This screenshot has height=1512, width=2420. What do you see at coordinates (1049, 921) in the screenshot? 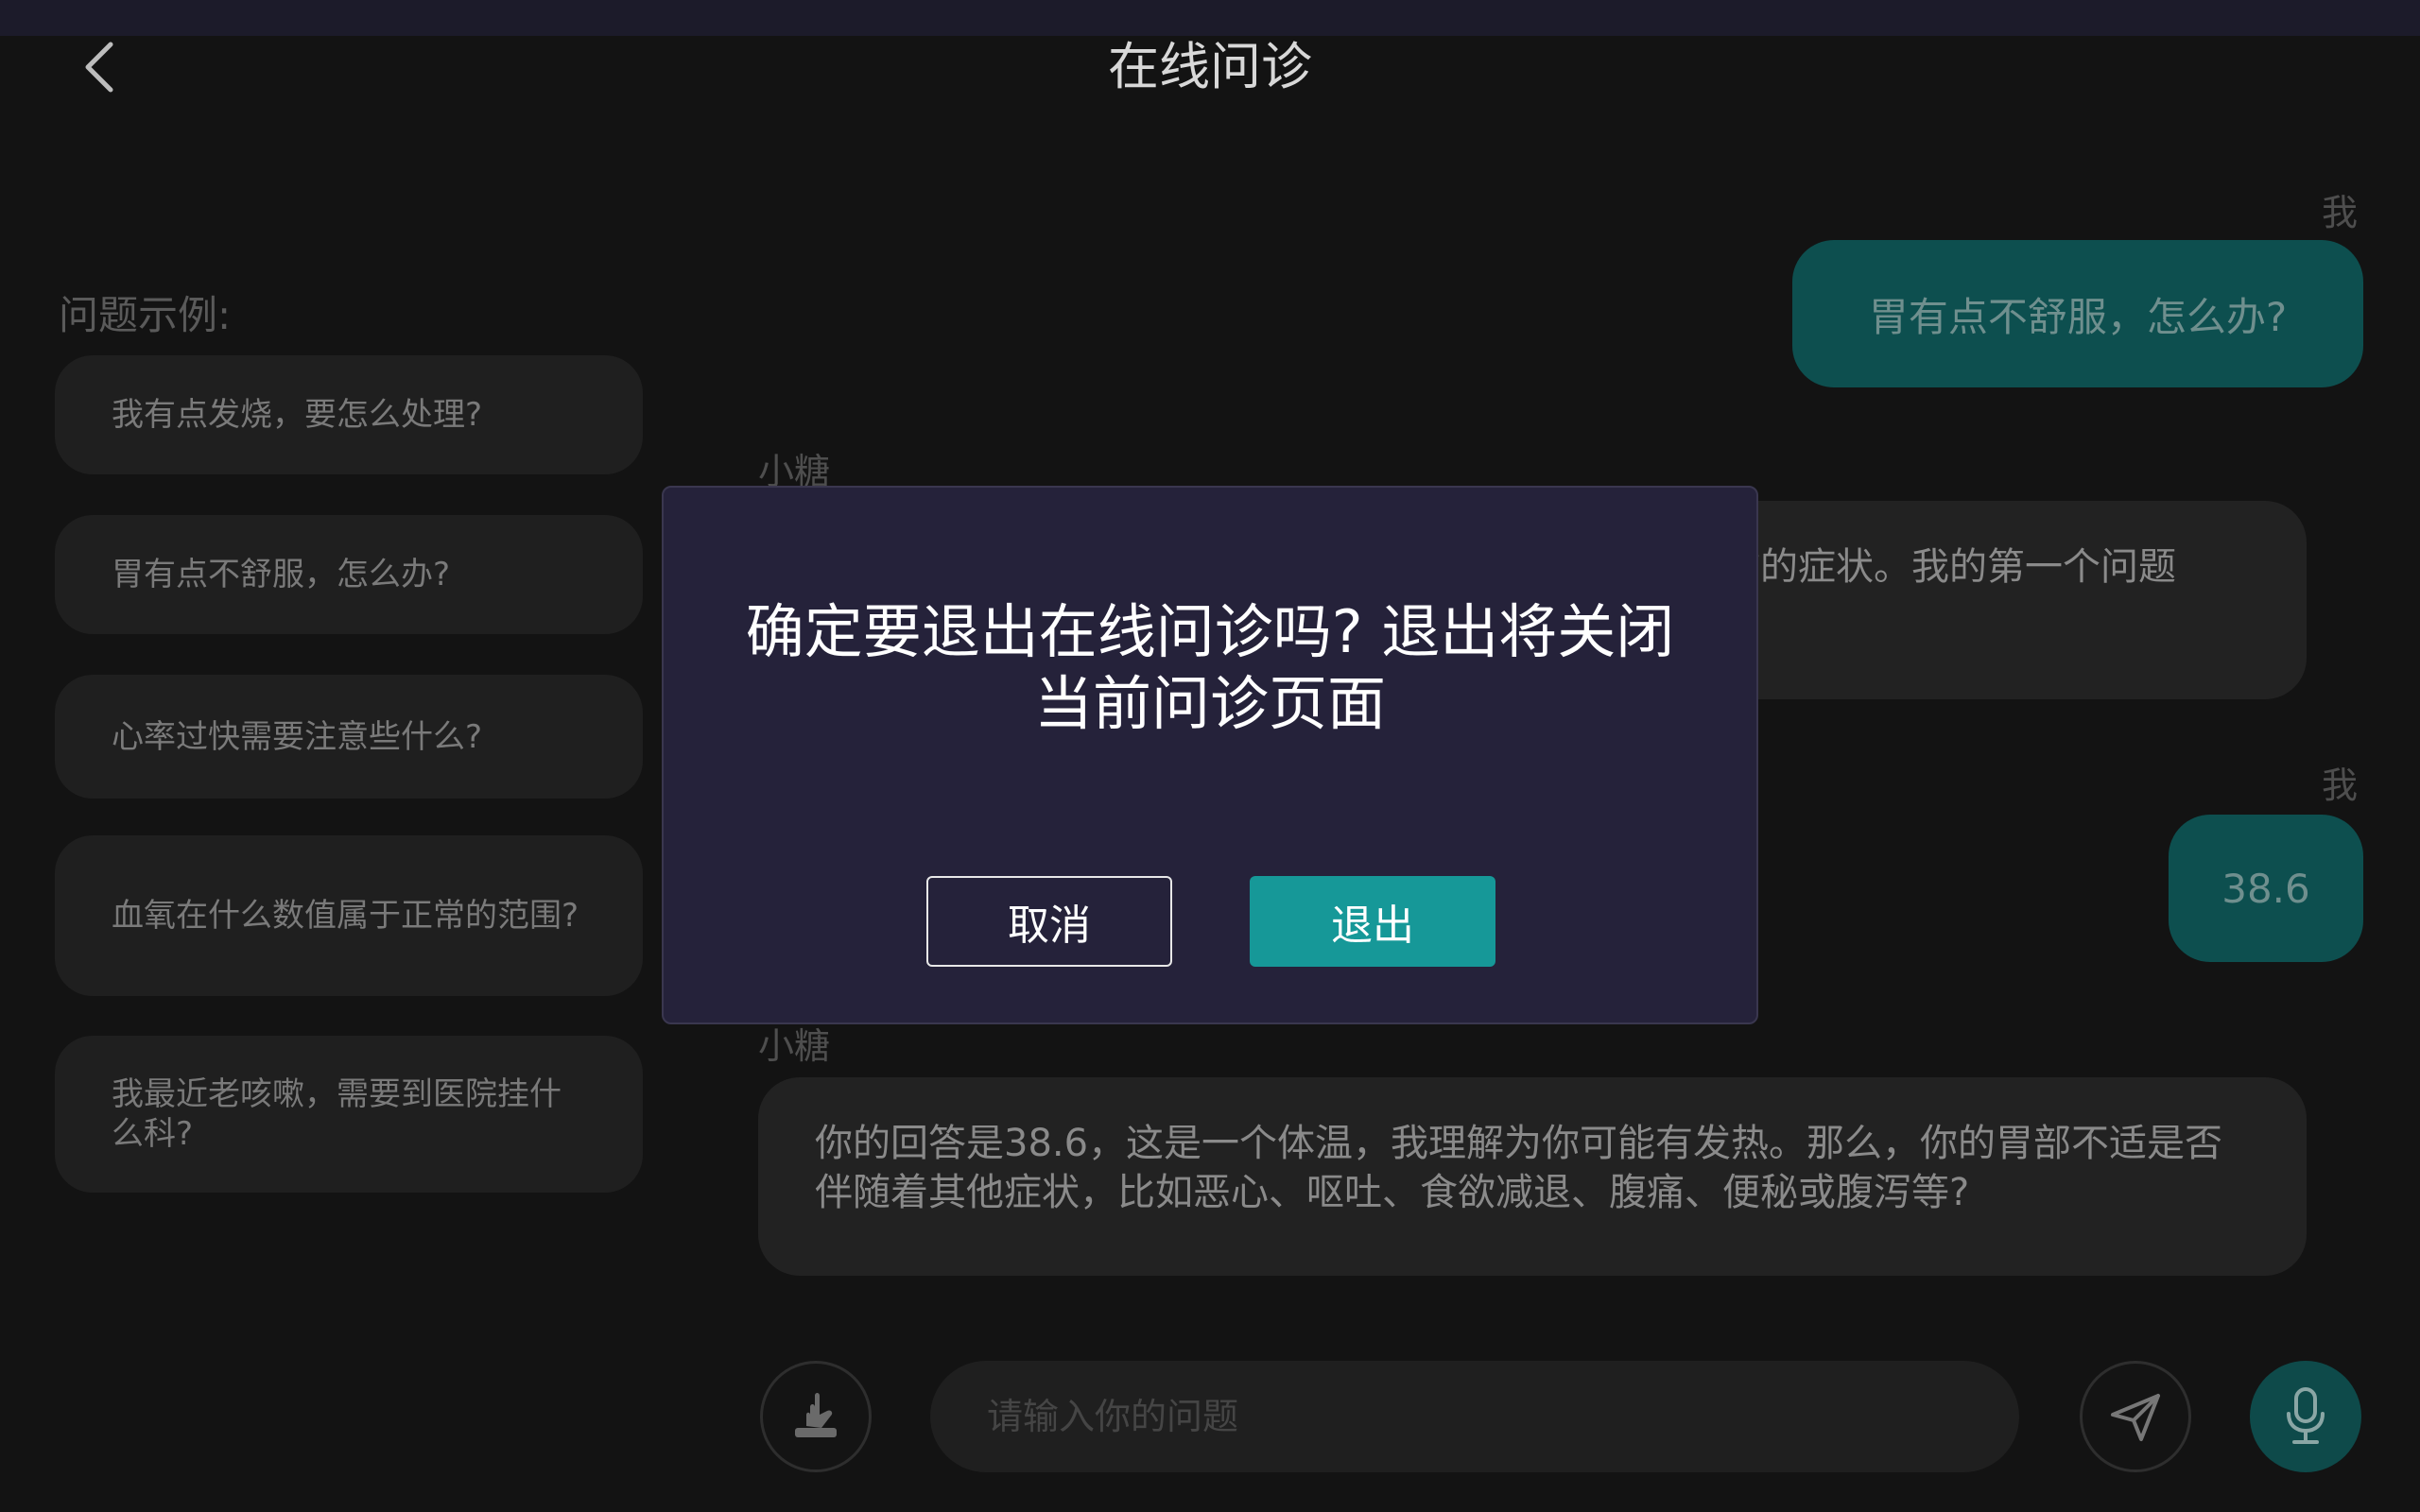
I see `cancel-button: 取消` at bounding box center [1049, 921].